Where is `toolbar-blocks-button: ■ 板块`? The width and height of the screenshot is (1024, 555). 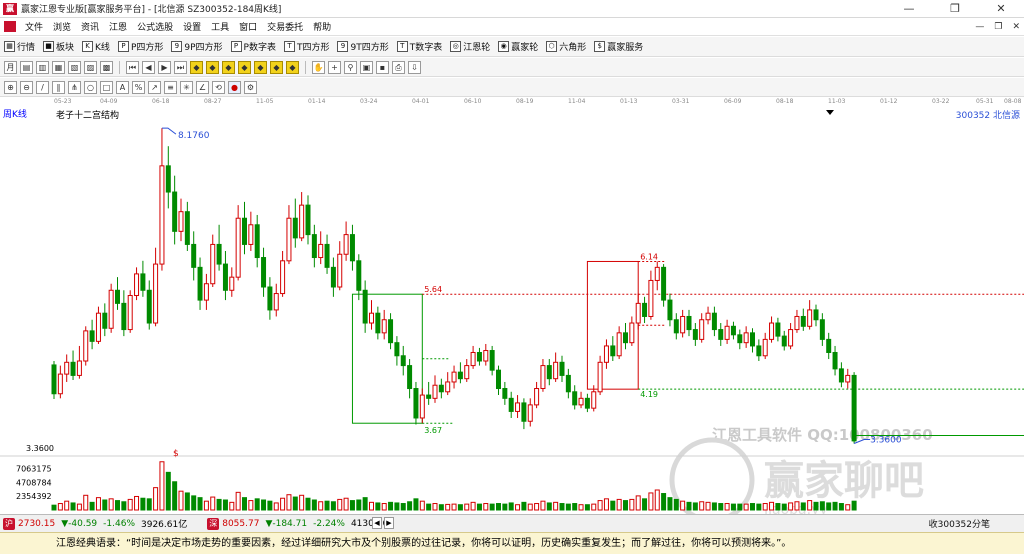
toolbar-blocks-button: ■ 板块 is located at coordinates (58, 46).